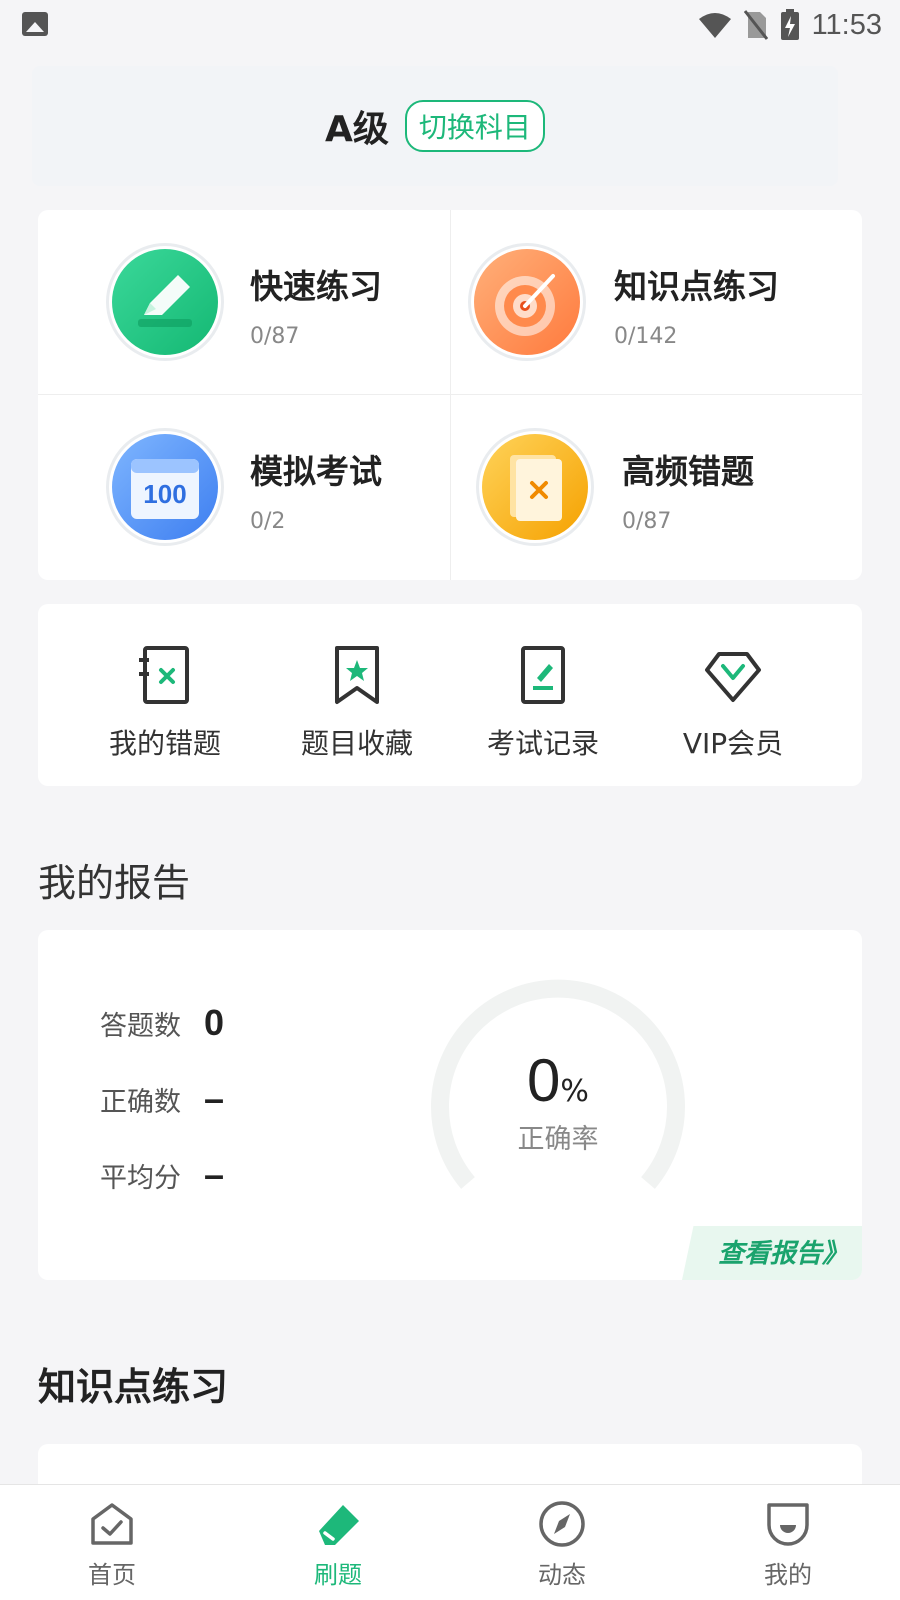 The height and width of the screenshot is (1600, 900). Describe the element at coordinates (846, 24) in the screenshot. I see `clock: 11:53` at that location.